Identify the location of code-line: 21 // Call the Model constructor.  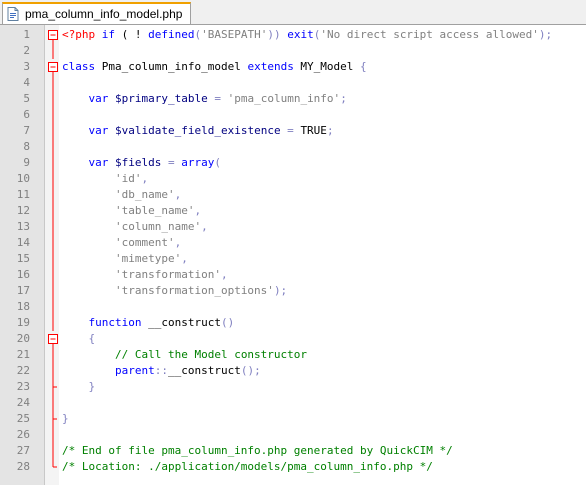
(293, 355).